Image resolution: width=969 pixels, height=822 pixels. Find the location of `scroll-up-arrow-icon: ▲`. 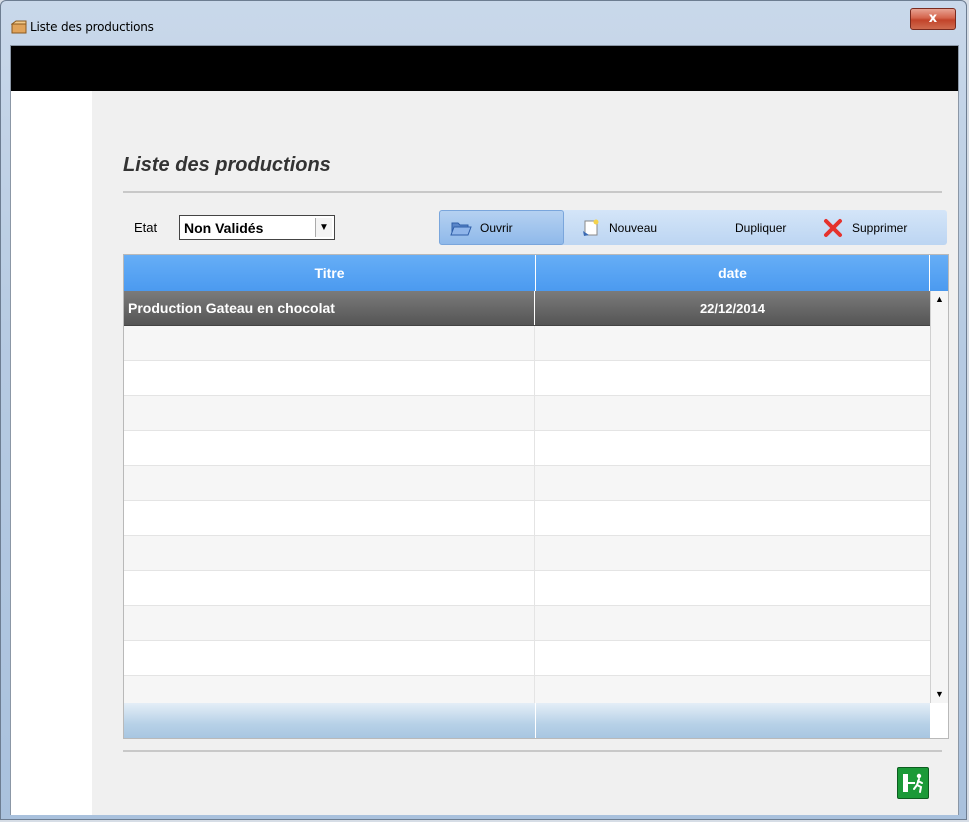

scroll-up-arrow-icon: ▲ is located at coordinates (939, 299).